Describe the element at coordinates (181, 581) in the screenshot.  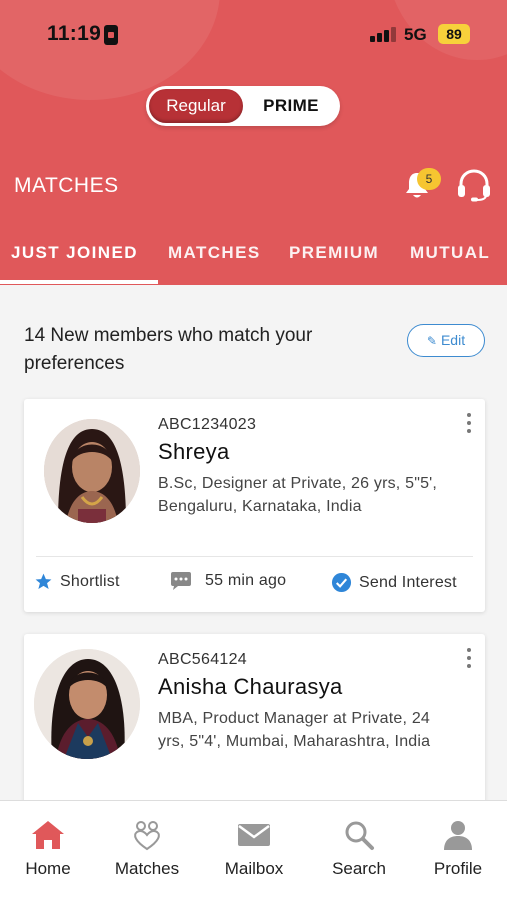
I see `chat-icon` at that location.